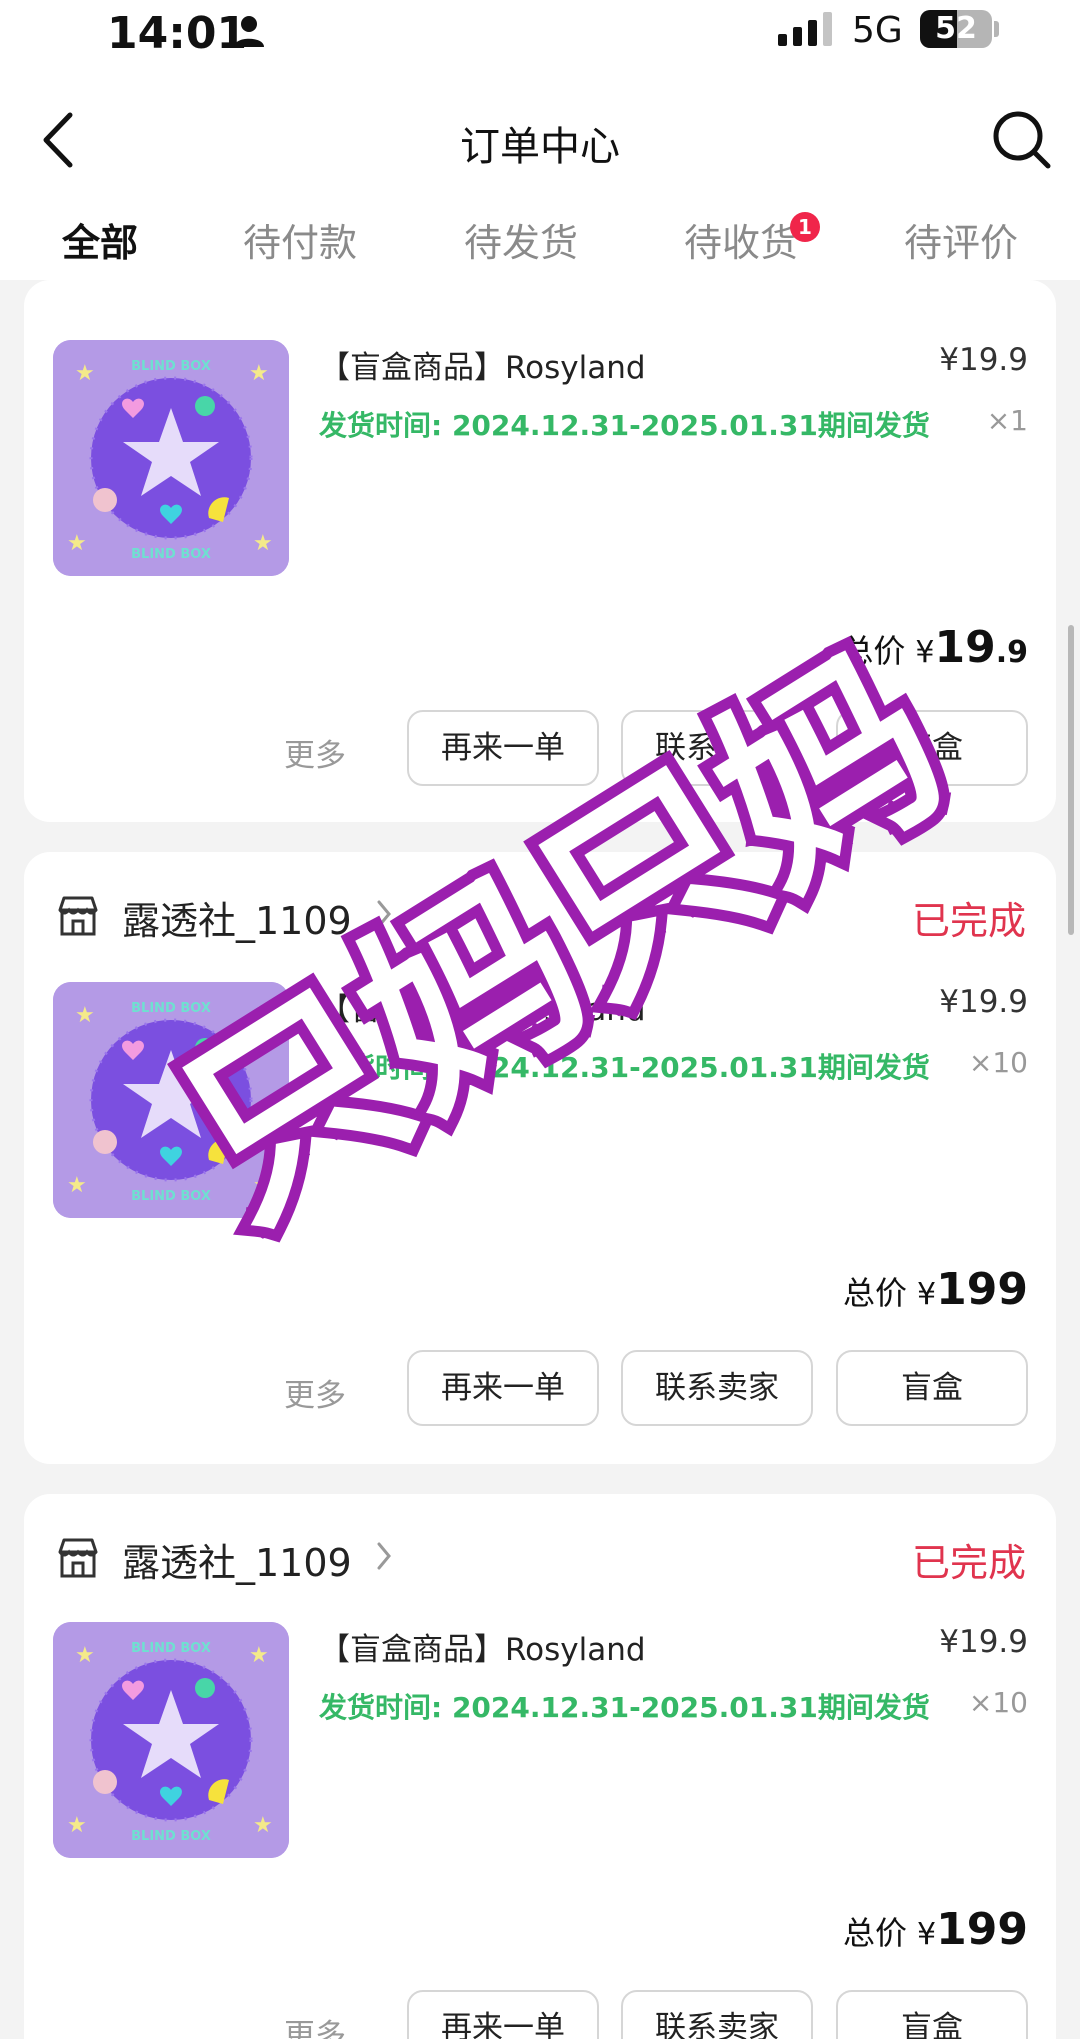 This screenshot has width=1080, height=2039. What do you see at coordinates (1071, 780) in the screenshot?
I see `scrollbar` at bounding box center [1071, 780].